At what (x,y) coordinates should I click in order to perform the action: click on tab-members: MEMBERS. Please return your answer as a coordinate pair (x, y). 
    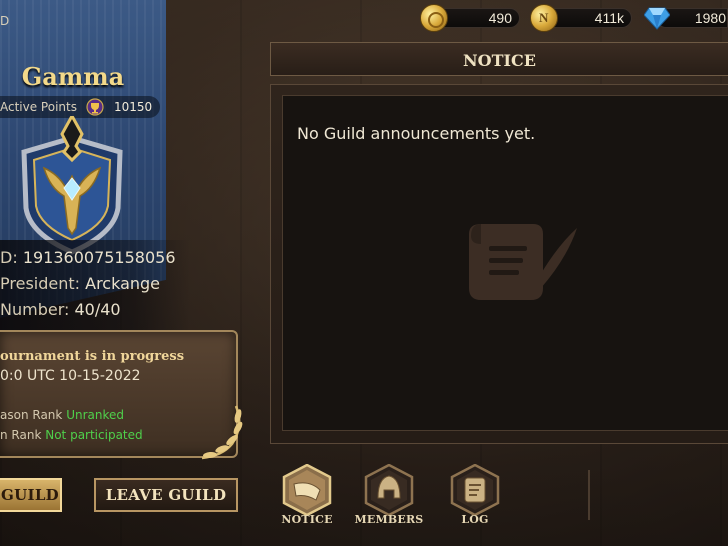
    Looking at the image, I should click on (389, 497).